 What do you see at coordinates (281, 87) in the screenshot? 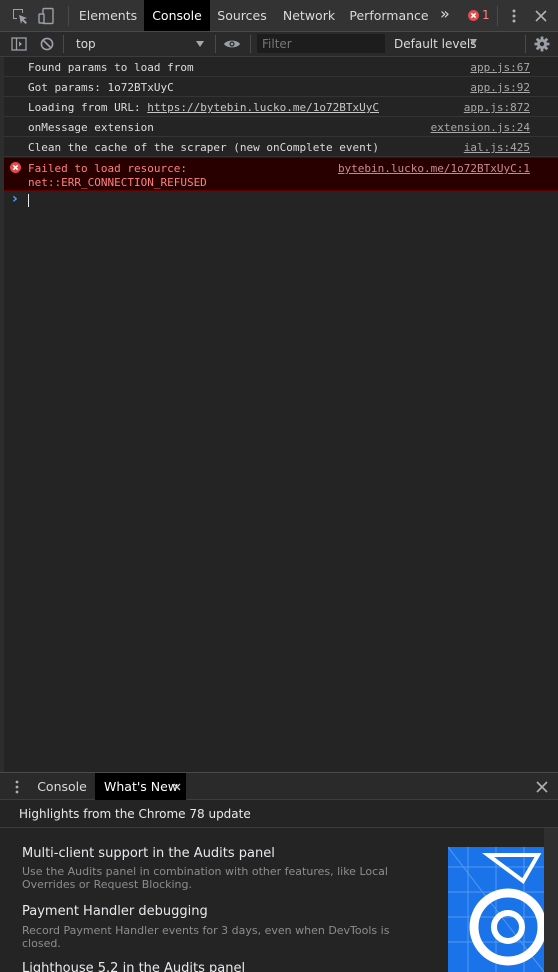
I see `console-message: Got params: 1o72BTxUyC app.js:92` at bounding box center [281, 87].